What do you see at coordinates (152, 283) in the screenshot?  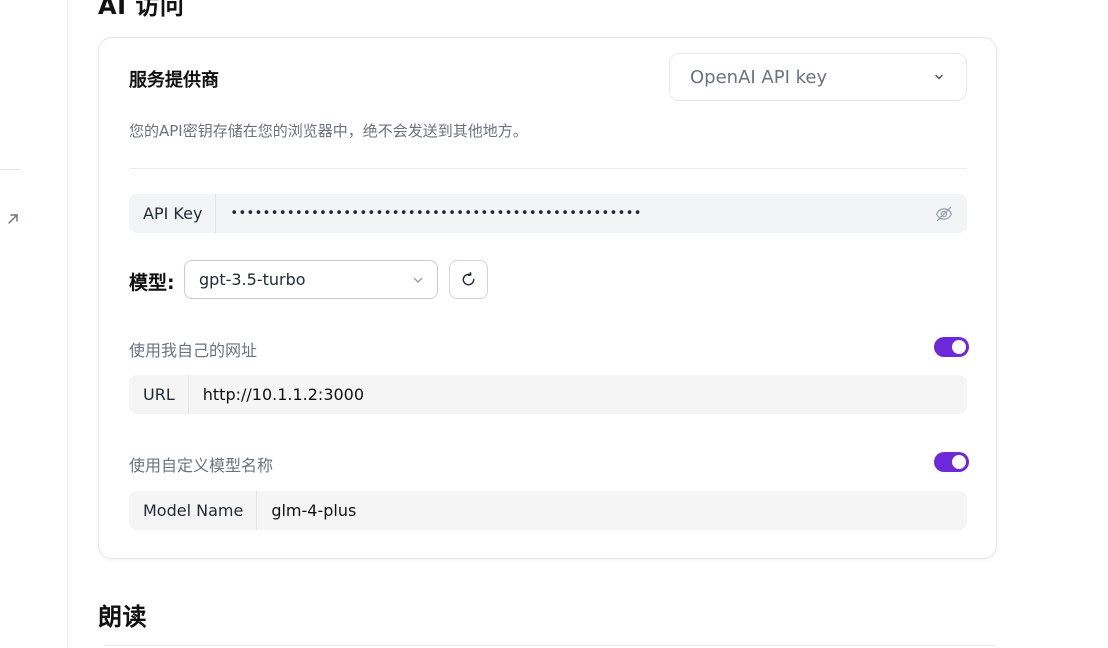 I see `model-label: 模型:` at bounding box center [152, 283].